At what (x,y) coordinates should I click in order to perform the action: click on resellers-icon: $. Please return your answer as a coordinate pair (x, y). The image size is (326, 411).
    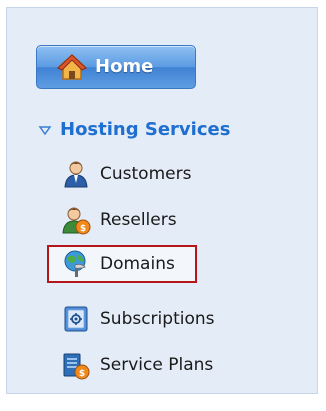
    Looking at the image, I should click on (76, 221).